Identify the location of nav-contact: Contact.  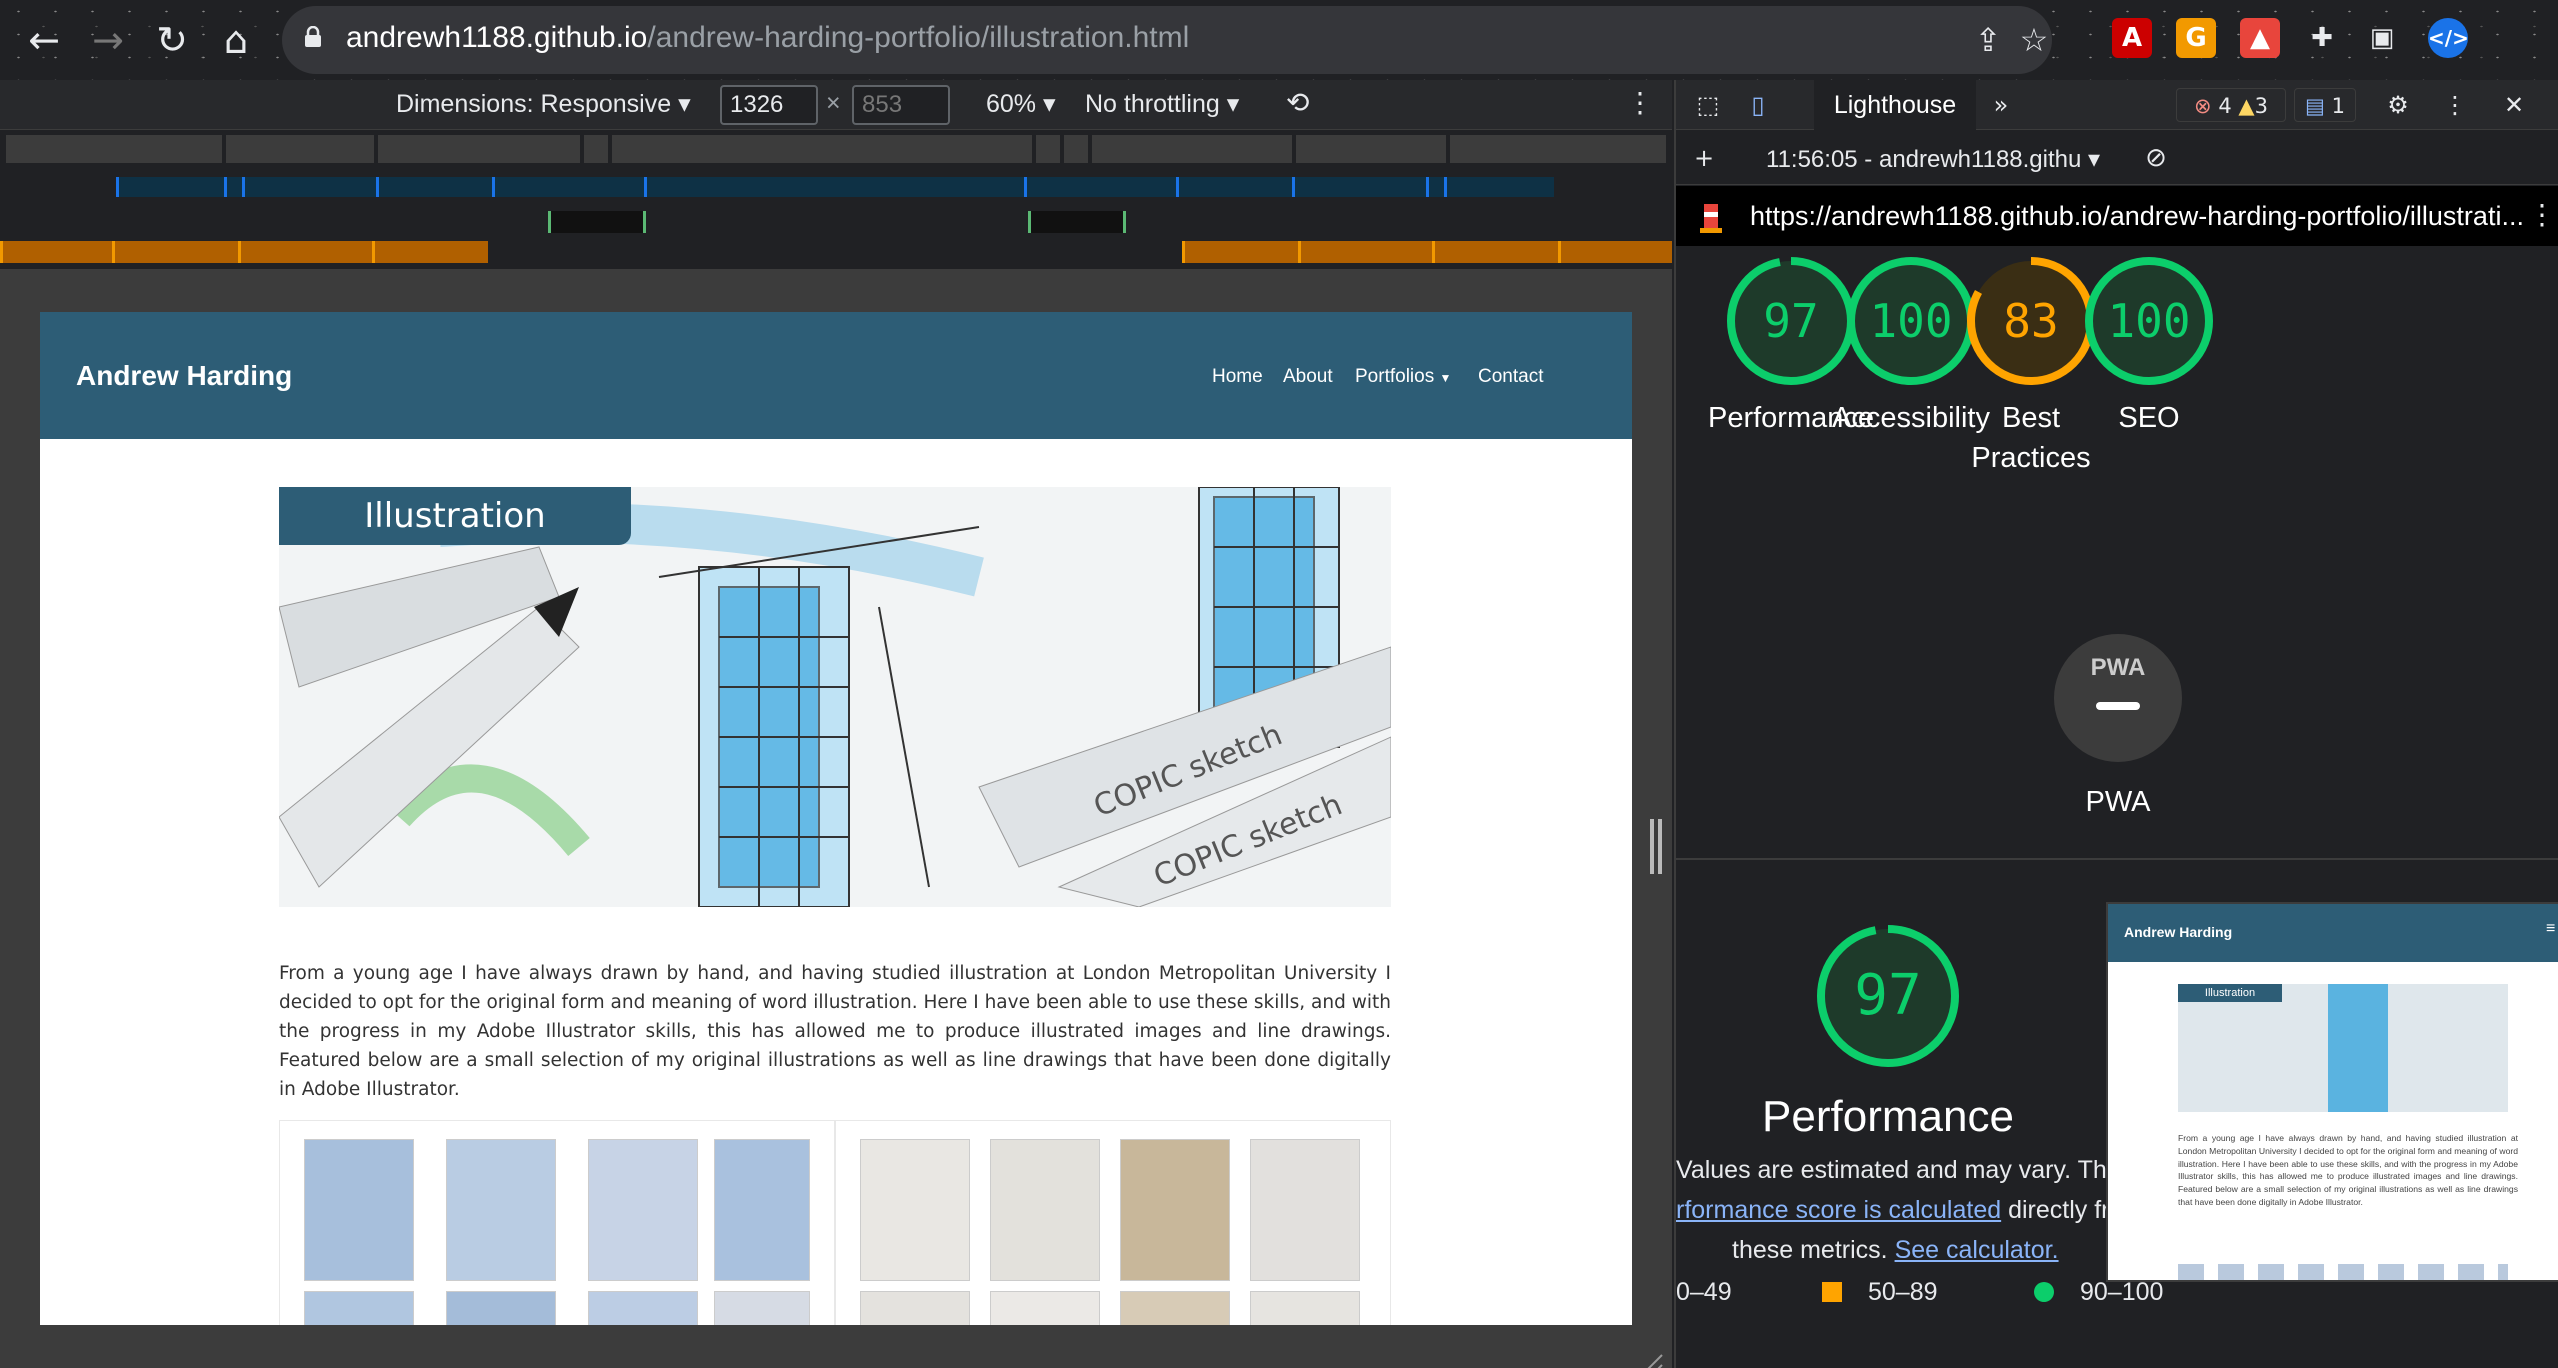
(1510, 377).